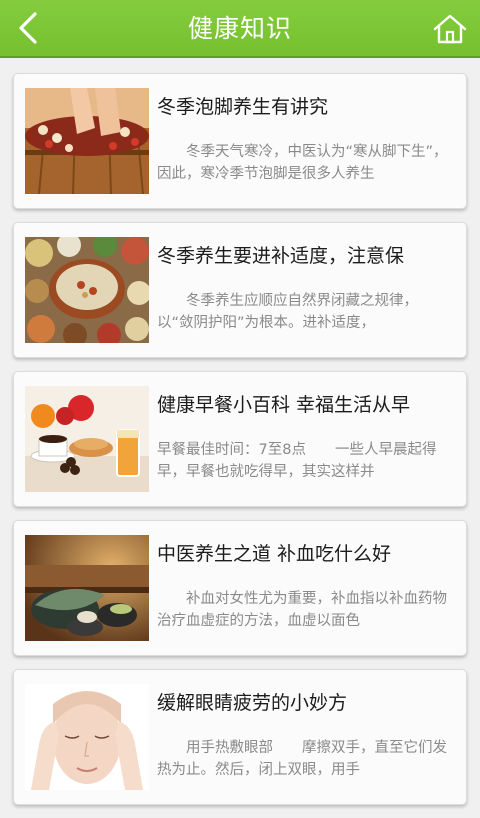  I want to click on herbal-soup-image, so click(87, 290).